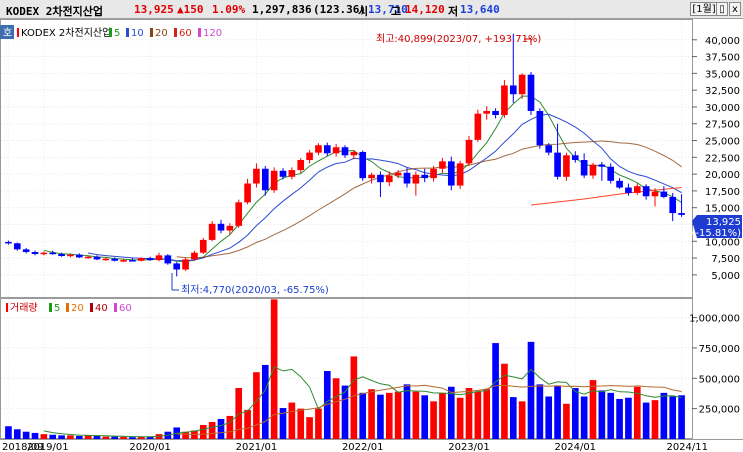  I want to click on current-price-tag-percent: (-15.81%), so click(716, 233).